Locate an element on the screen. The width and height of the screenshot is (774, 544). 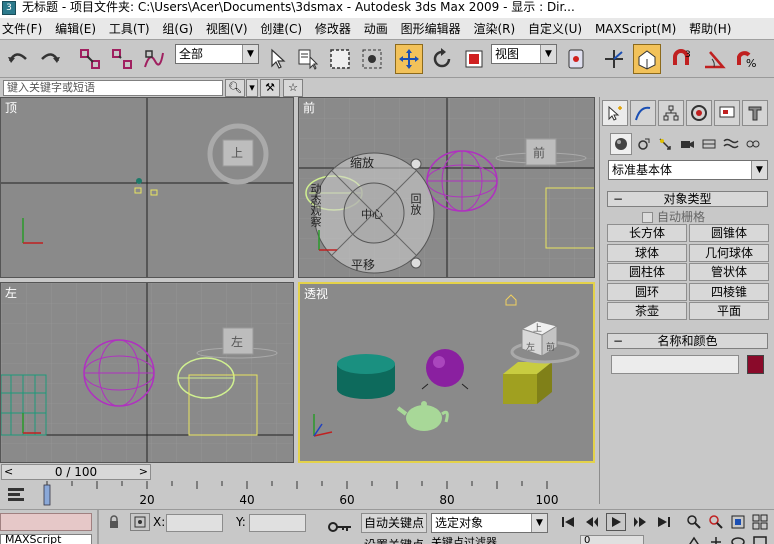
search-icon: 🔍︎ is located at coordinates (235, 88).